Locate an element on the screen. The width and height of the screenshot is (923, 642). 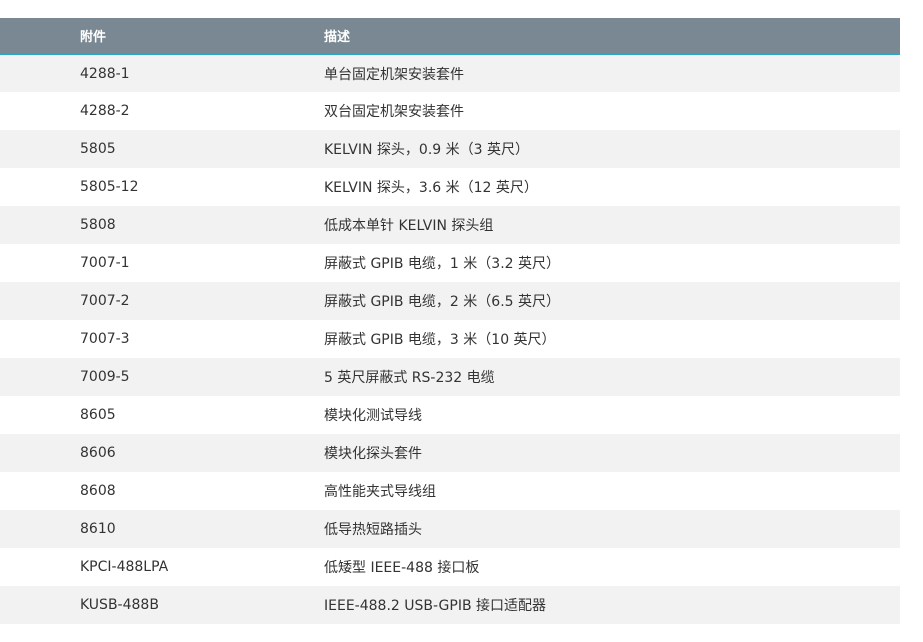
cell-model: 4288-2 is located at coordinates (105, 111).